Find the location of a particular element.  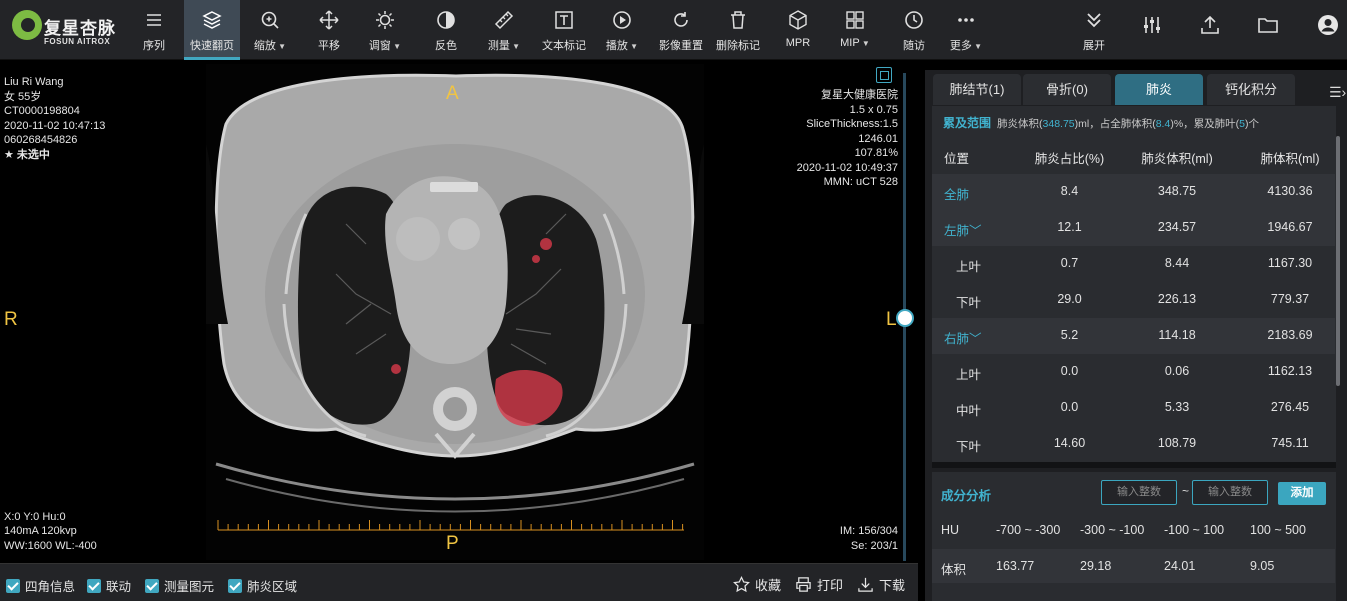

delete-mark-label: 删除标记 is located at coordinates (738, 46).